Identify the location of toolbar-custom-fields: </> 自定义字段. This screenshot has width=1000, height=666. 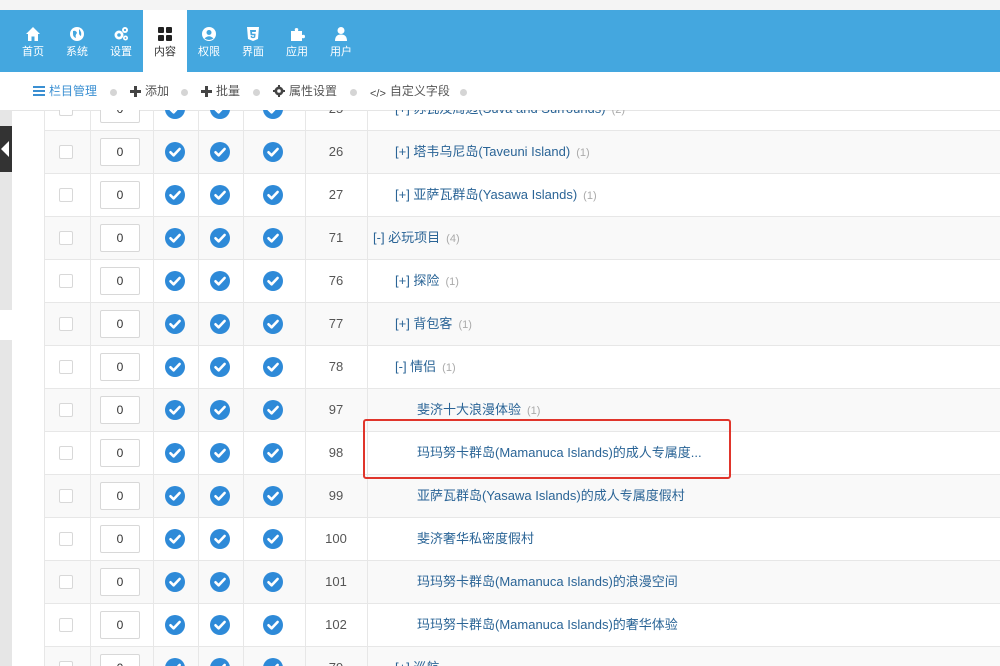
(410, 92).